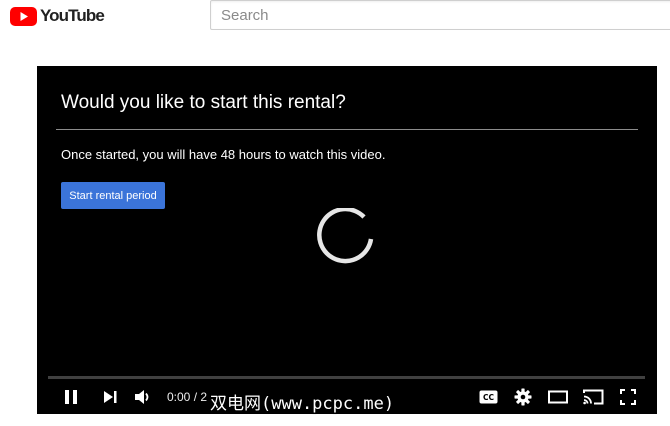 This screenshot has width=670, height=426. Describe the element at coordinates (113, 195) in the screenshot. I see `start-rental-button: Start rental period` at that location.